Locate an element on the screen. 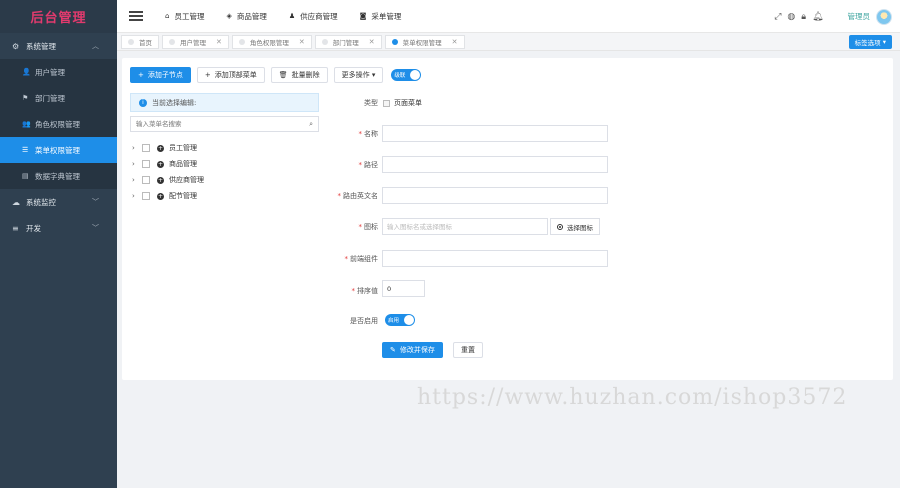 Image resolution: width=900 pixels, height=488 pixels. route-input is located at coordinates (497, 195).